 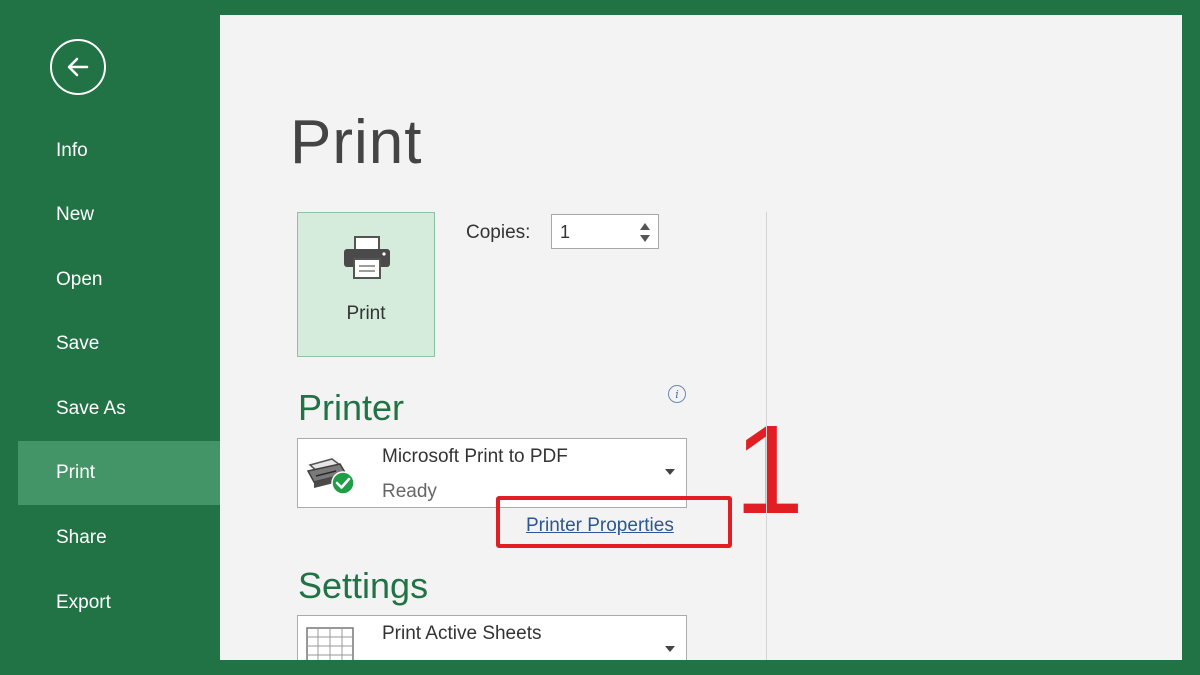 I want to click on print-scope-select: Print Active Sheets, so click(x=492, y=637).